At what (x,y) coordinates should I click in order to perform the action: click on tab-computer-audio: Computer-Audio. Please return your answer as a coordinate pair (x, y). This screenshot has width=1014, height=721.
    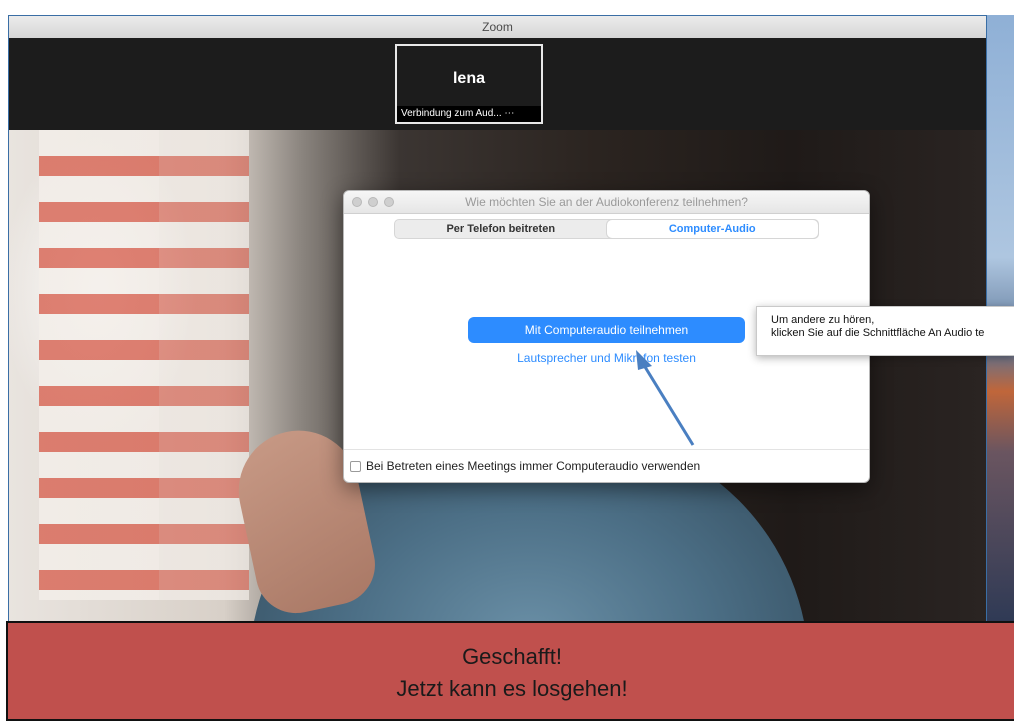
    Looking at the image, I should click on (712, 229).